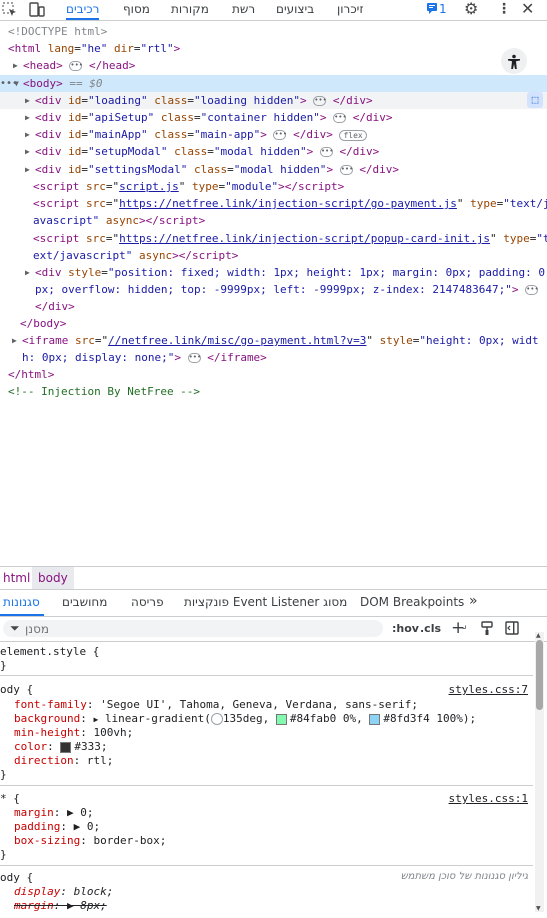  Describe the element at coordinates (157, 48) in the screenshot. I see `attr-value: "rtl"` at that location.